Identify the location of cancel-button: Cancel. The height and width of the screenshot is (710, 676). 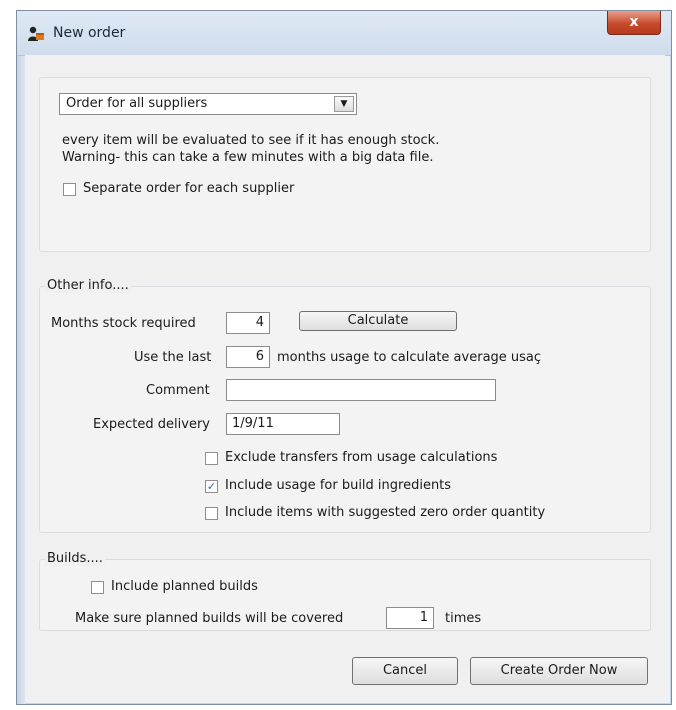
(405, 671).